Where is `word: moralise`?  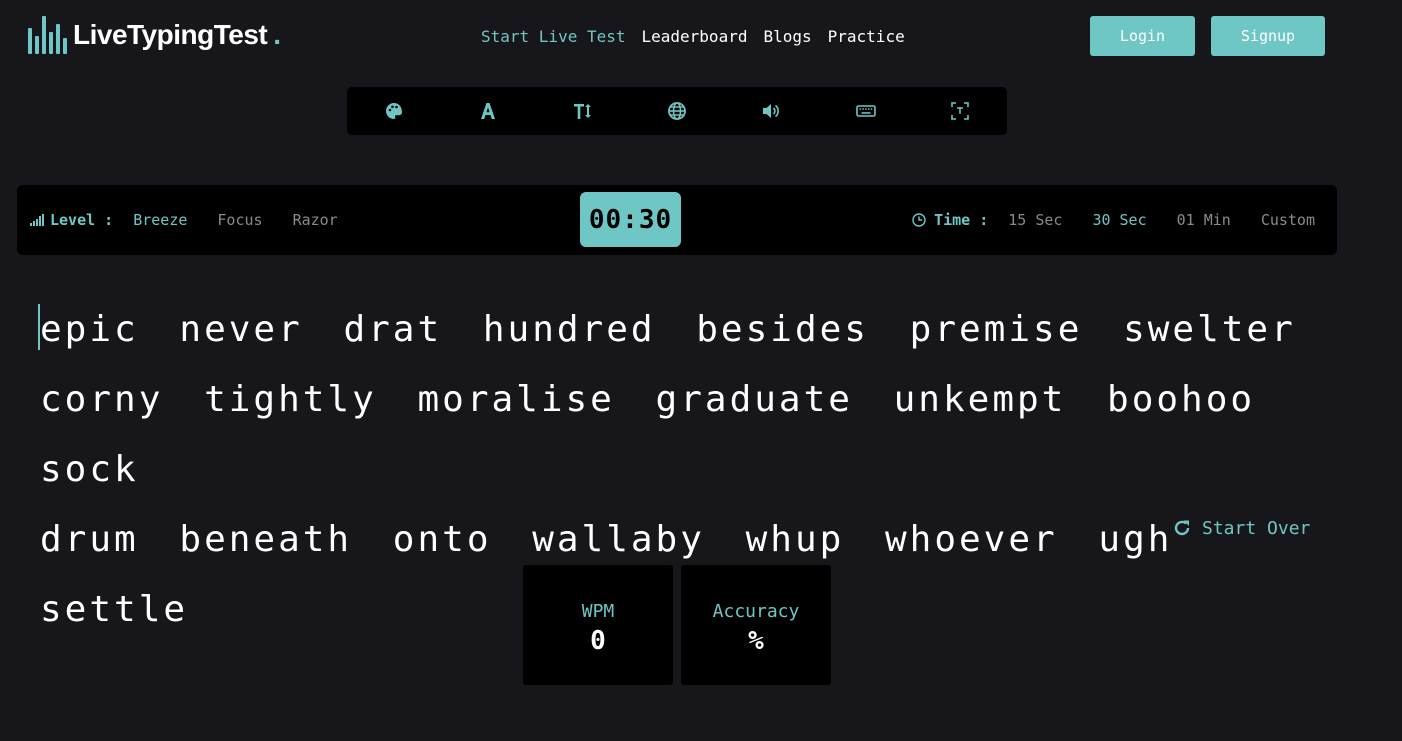 word: moralise is located at coordinates (516, 399).